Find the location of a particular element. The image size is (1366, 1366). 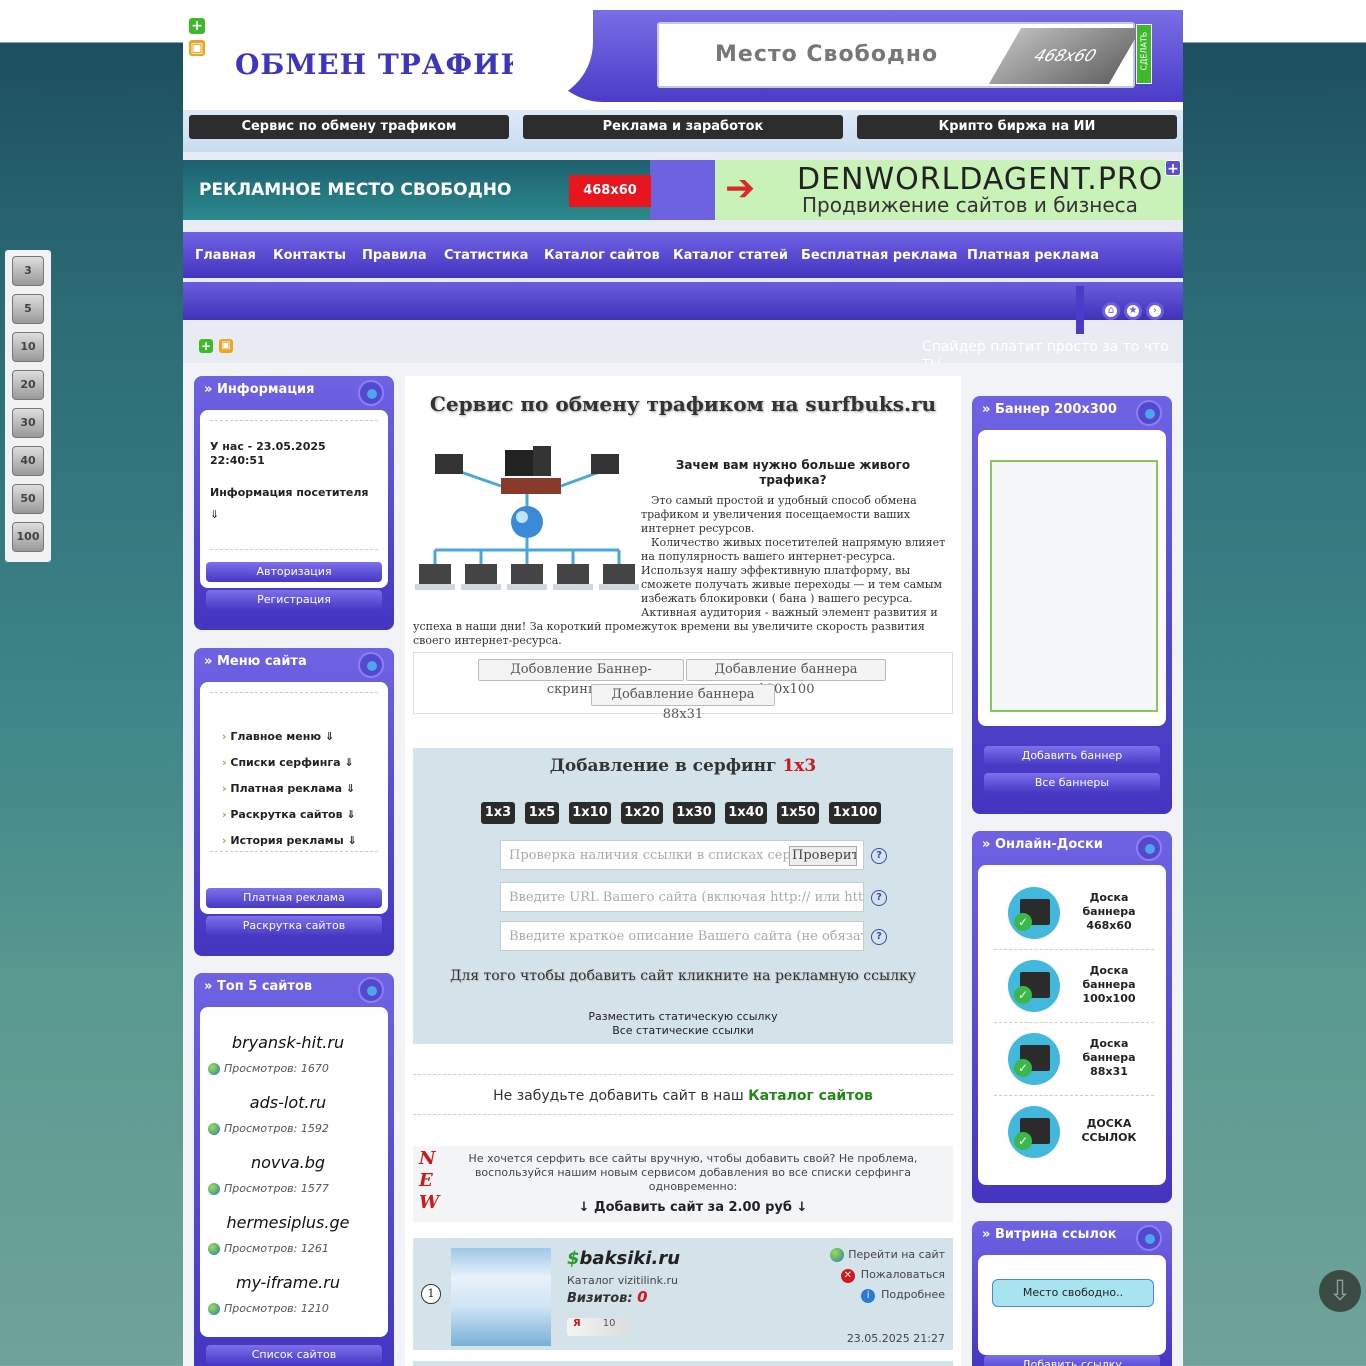

paid-ads-button: Платная реклама is located at coordinates (294, 898).